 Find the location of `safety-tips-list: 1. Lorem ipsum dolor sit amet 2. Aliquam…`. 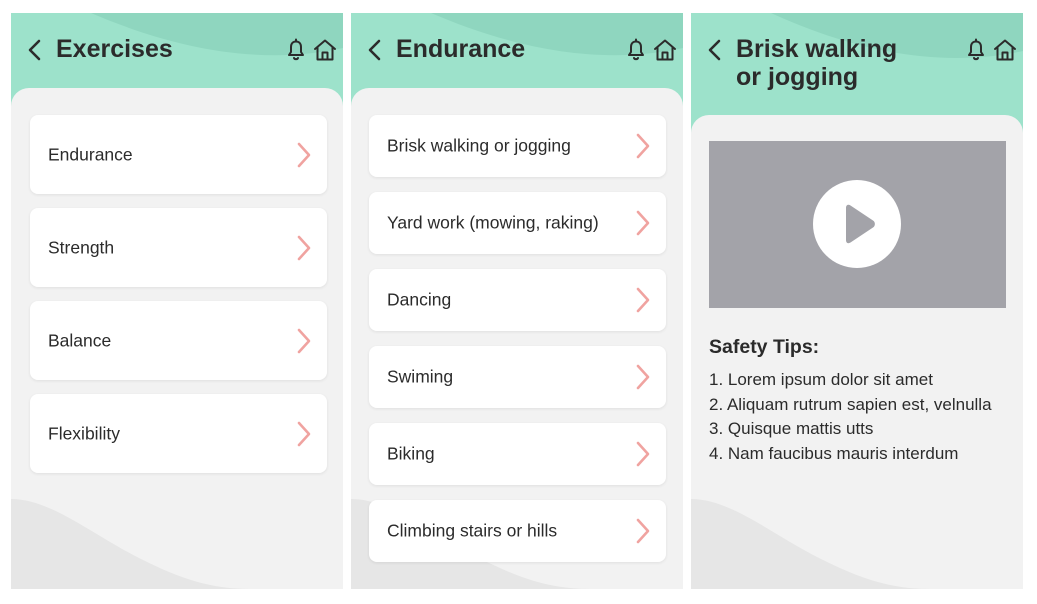

safety-tips-list: 1. Lorem ipsum dolor sit amet 2. Aliquam… is located at coordinates (850, 417).